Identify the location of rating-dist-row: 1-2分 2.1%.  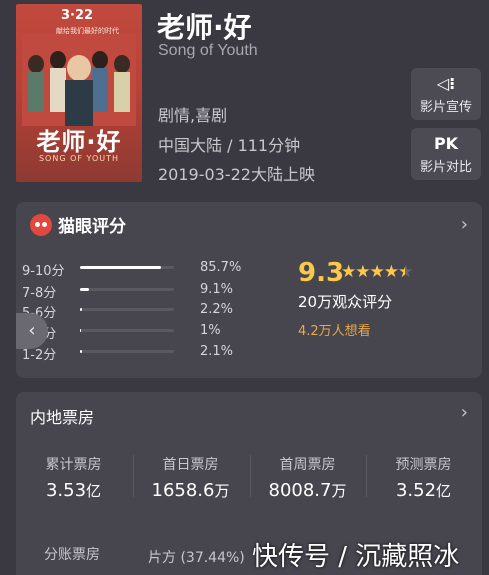
(137, 352).